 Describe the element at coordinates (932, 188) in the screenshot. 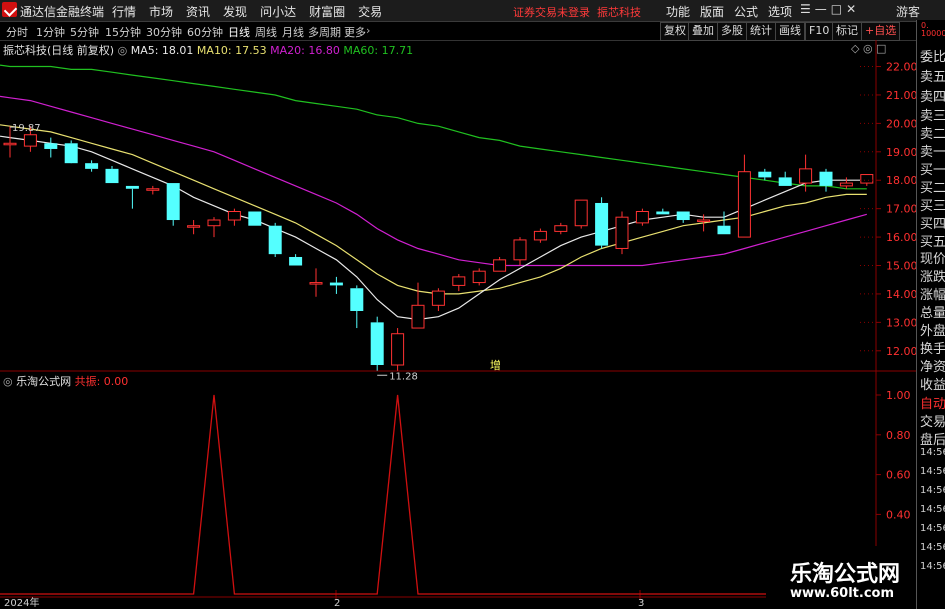

I see `quote-label-7: 买二` at that location.